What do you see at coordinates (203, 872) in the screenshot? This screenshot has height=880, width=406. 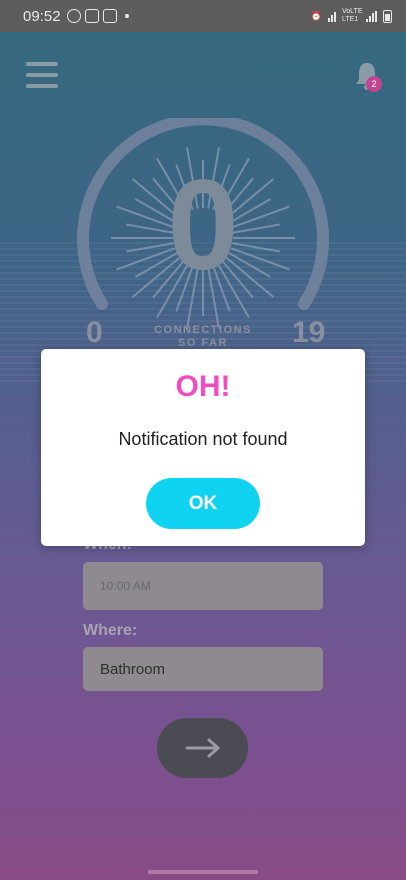 I see `home-indicator` at bounding box center [203, 872].